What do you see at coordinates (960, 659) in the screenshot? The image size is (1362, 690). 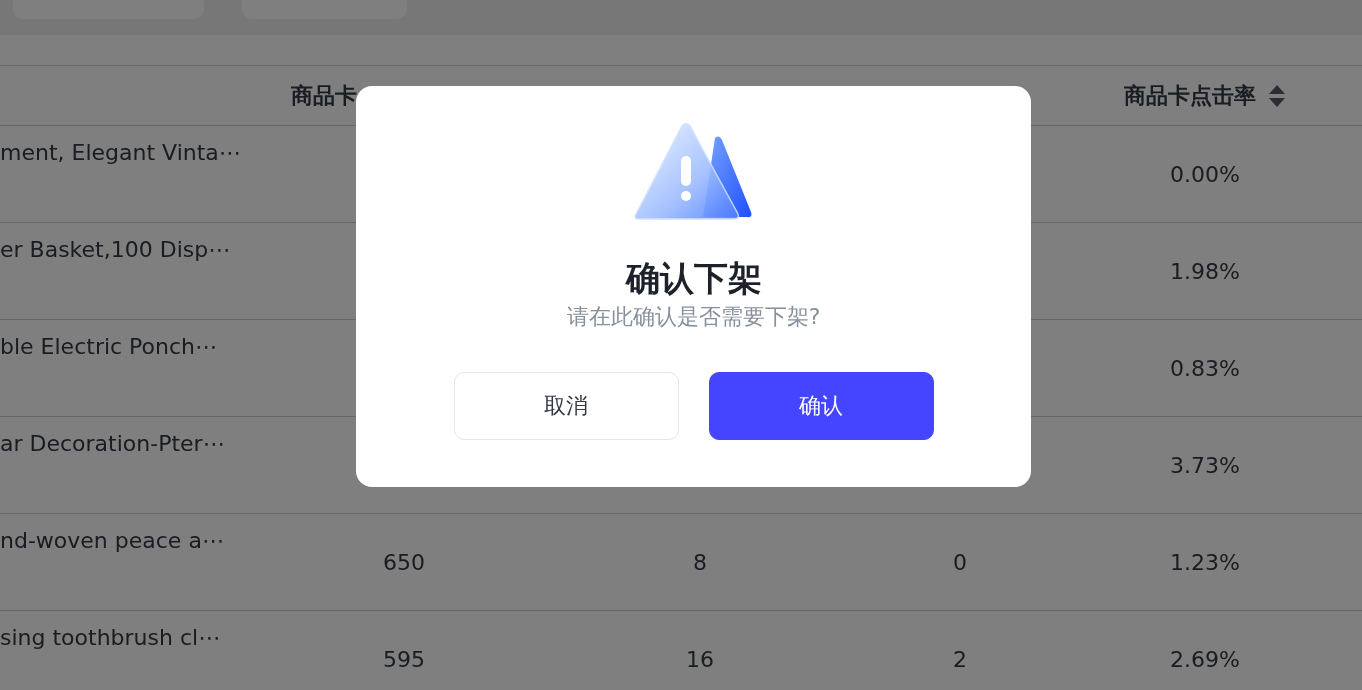 I see `table-cell: 2` at bounding box center [960, 659].